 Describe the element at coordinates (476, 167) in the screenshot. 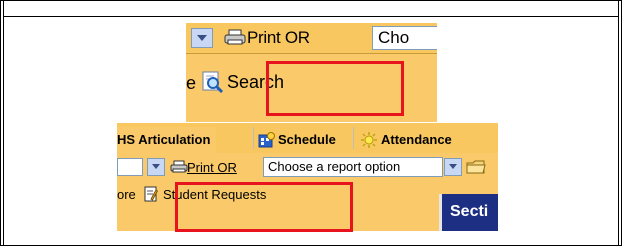

I see `folder-icon` at that location.